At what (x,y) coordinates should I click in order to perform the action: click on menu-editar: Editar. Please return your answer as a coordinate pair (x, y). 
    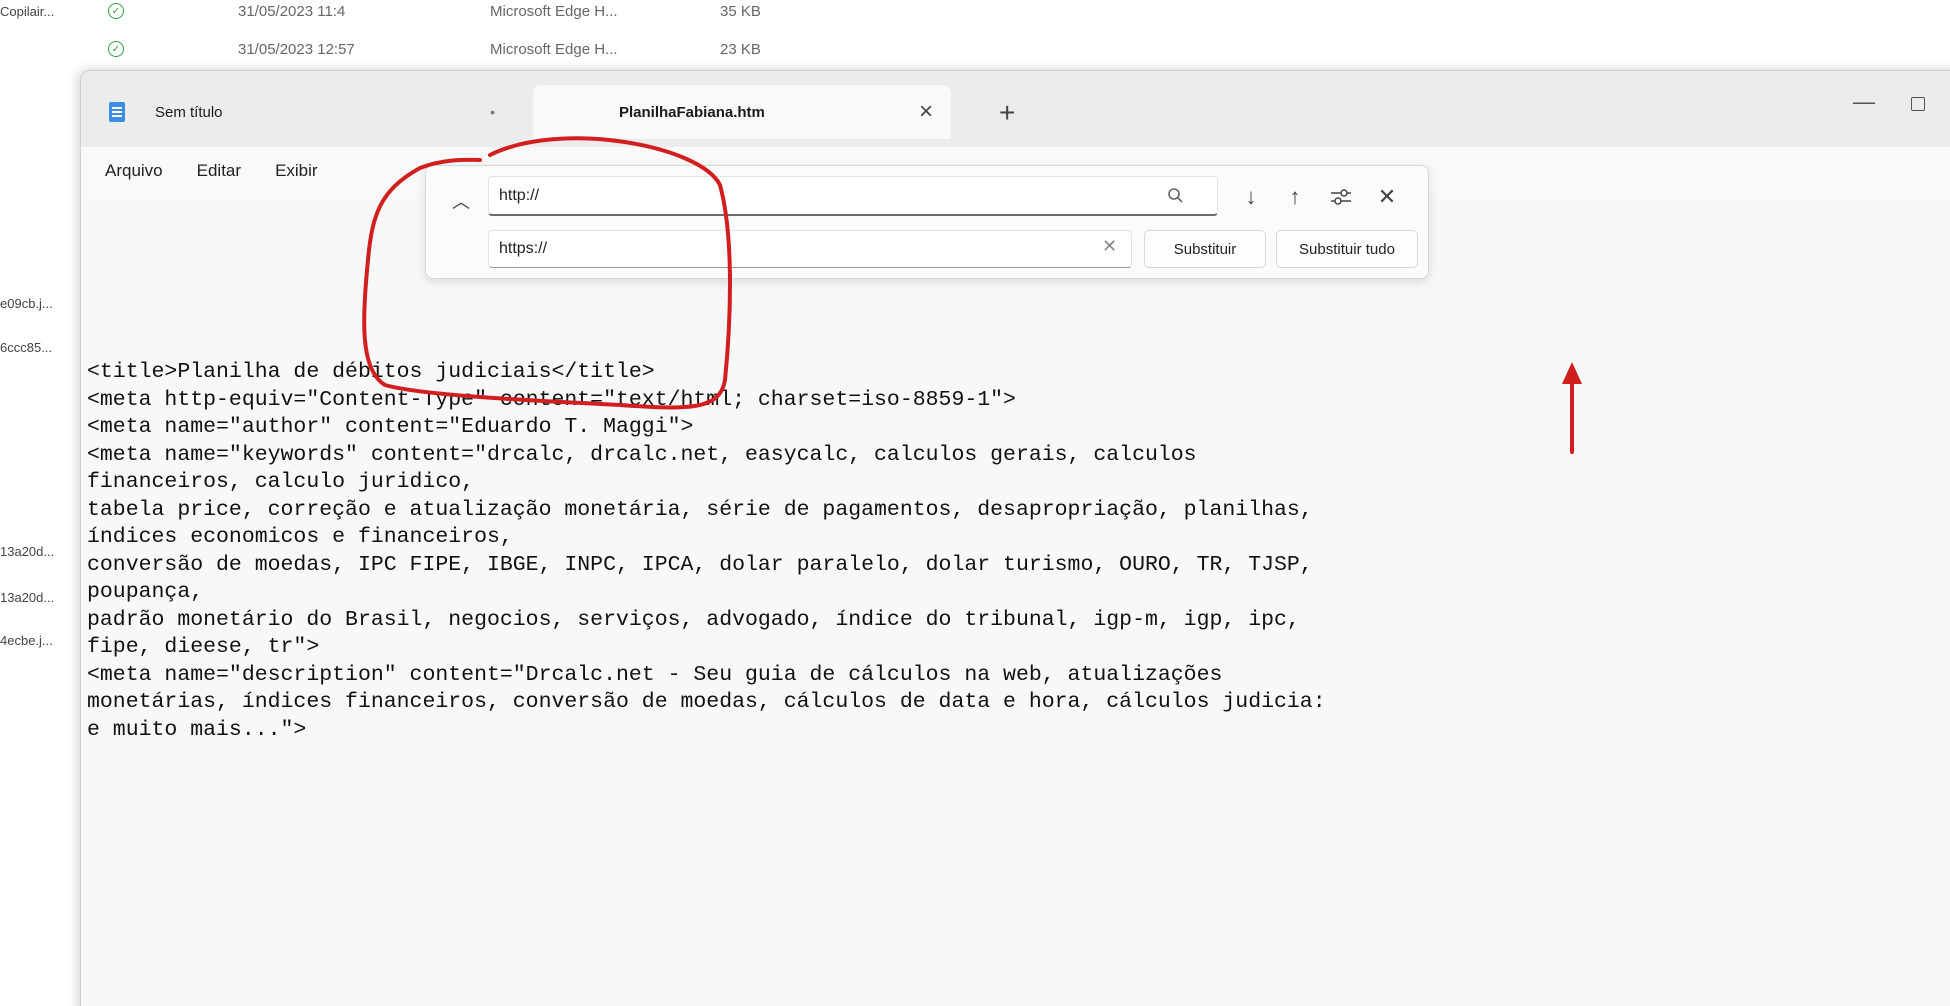
    Looking at the image, I should click on (219, 171).